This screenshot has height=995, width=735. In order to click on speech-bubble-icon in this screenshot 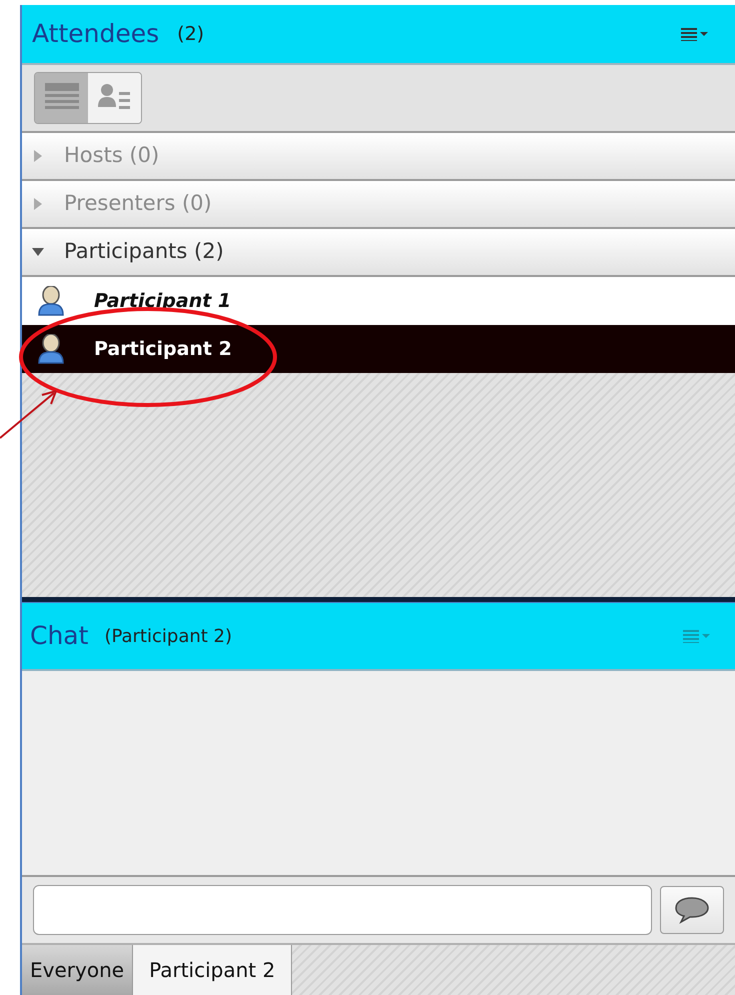, I will do `click(692, 910)`.